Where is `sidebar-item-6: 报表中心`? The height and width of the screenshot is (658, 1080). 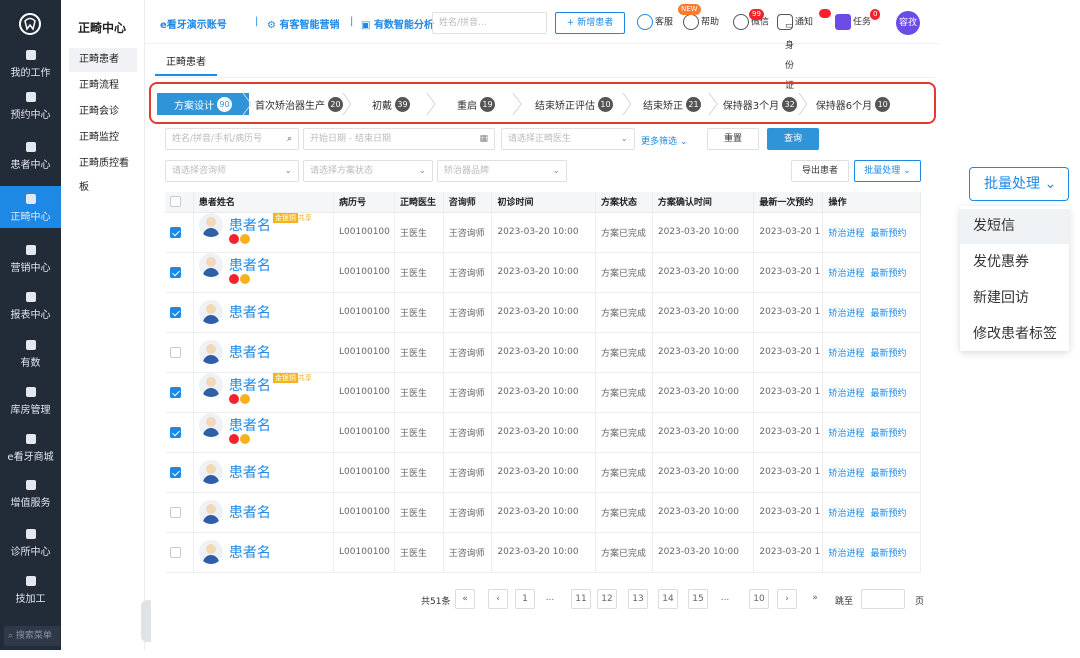 sidebar-item-6: 报表中心 is located at coordinates (30, 305).